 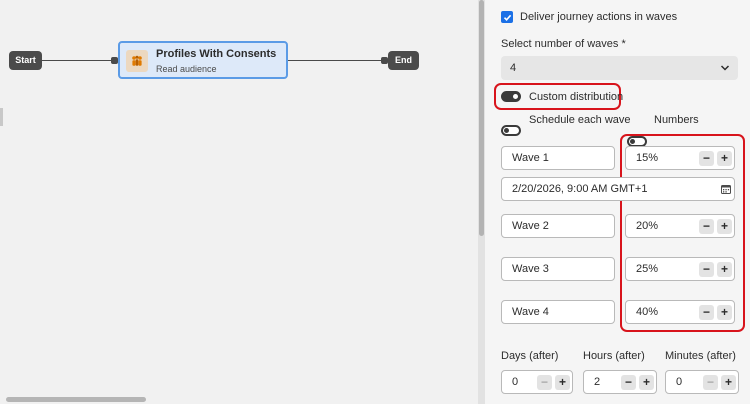 What do you see at coordinates (558, 269) in the screenshot?
I see `wave-name-input: Wave 3` at bounding box center [558, 269].